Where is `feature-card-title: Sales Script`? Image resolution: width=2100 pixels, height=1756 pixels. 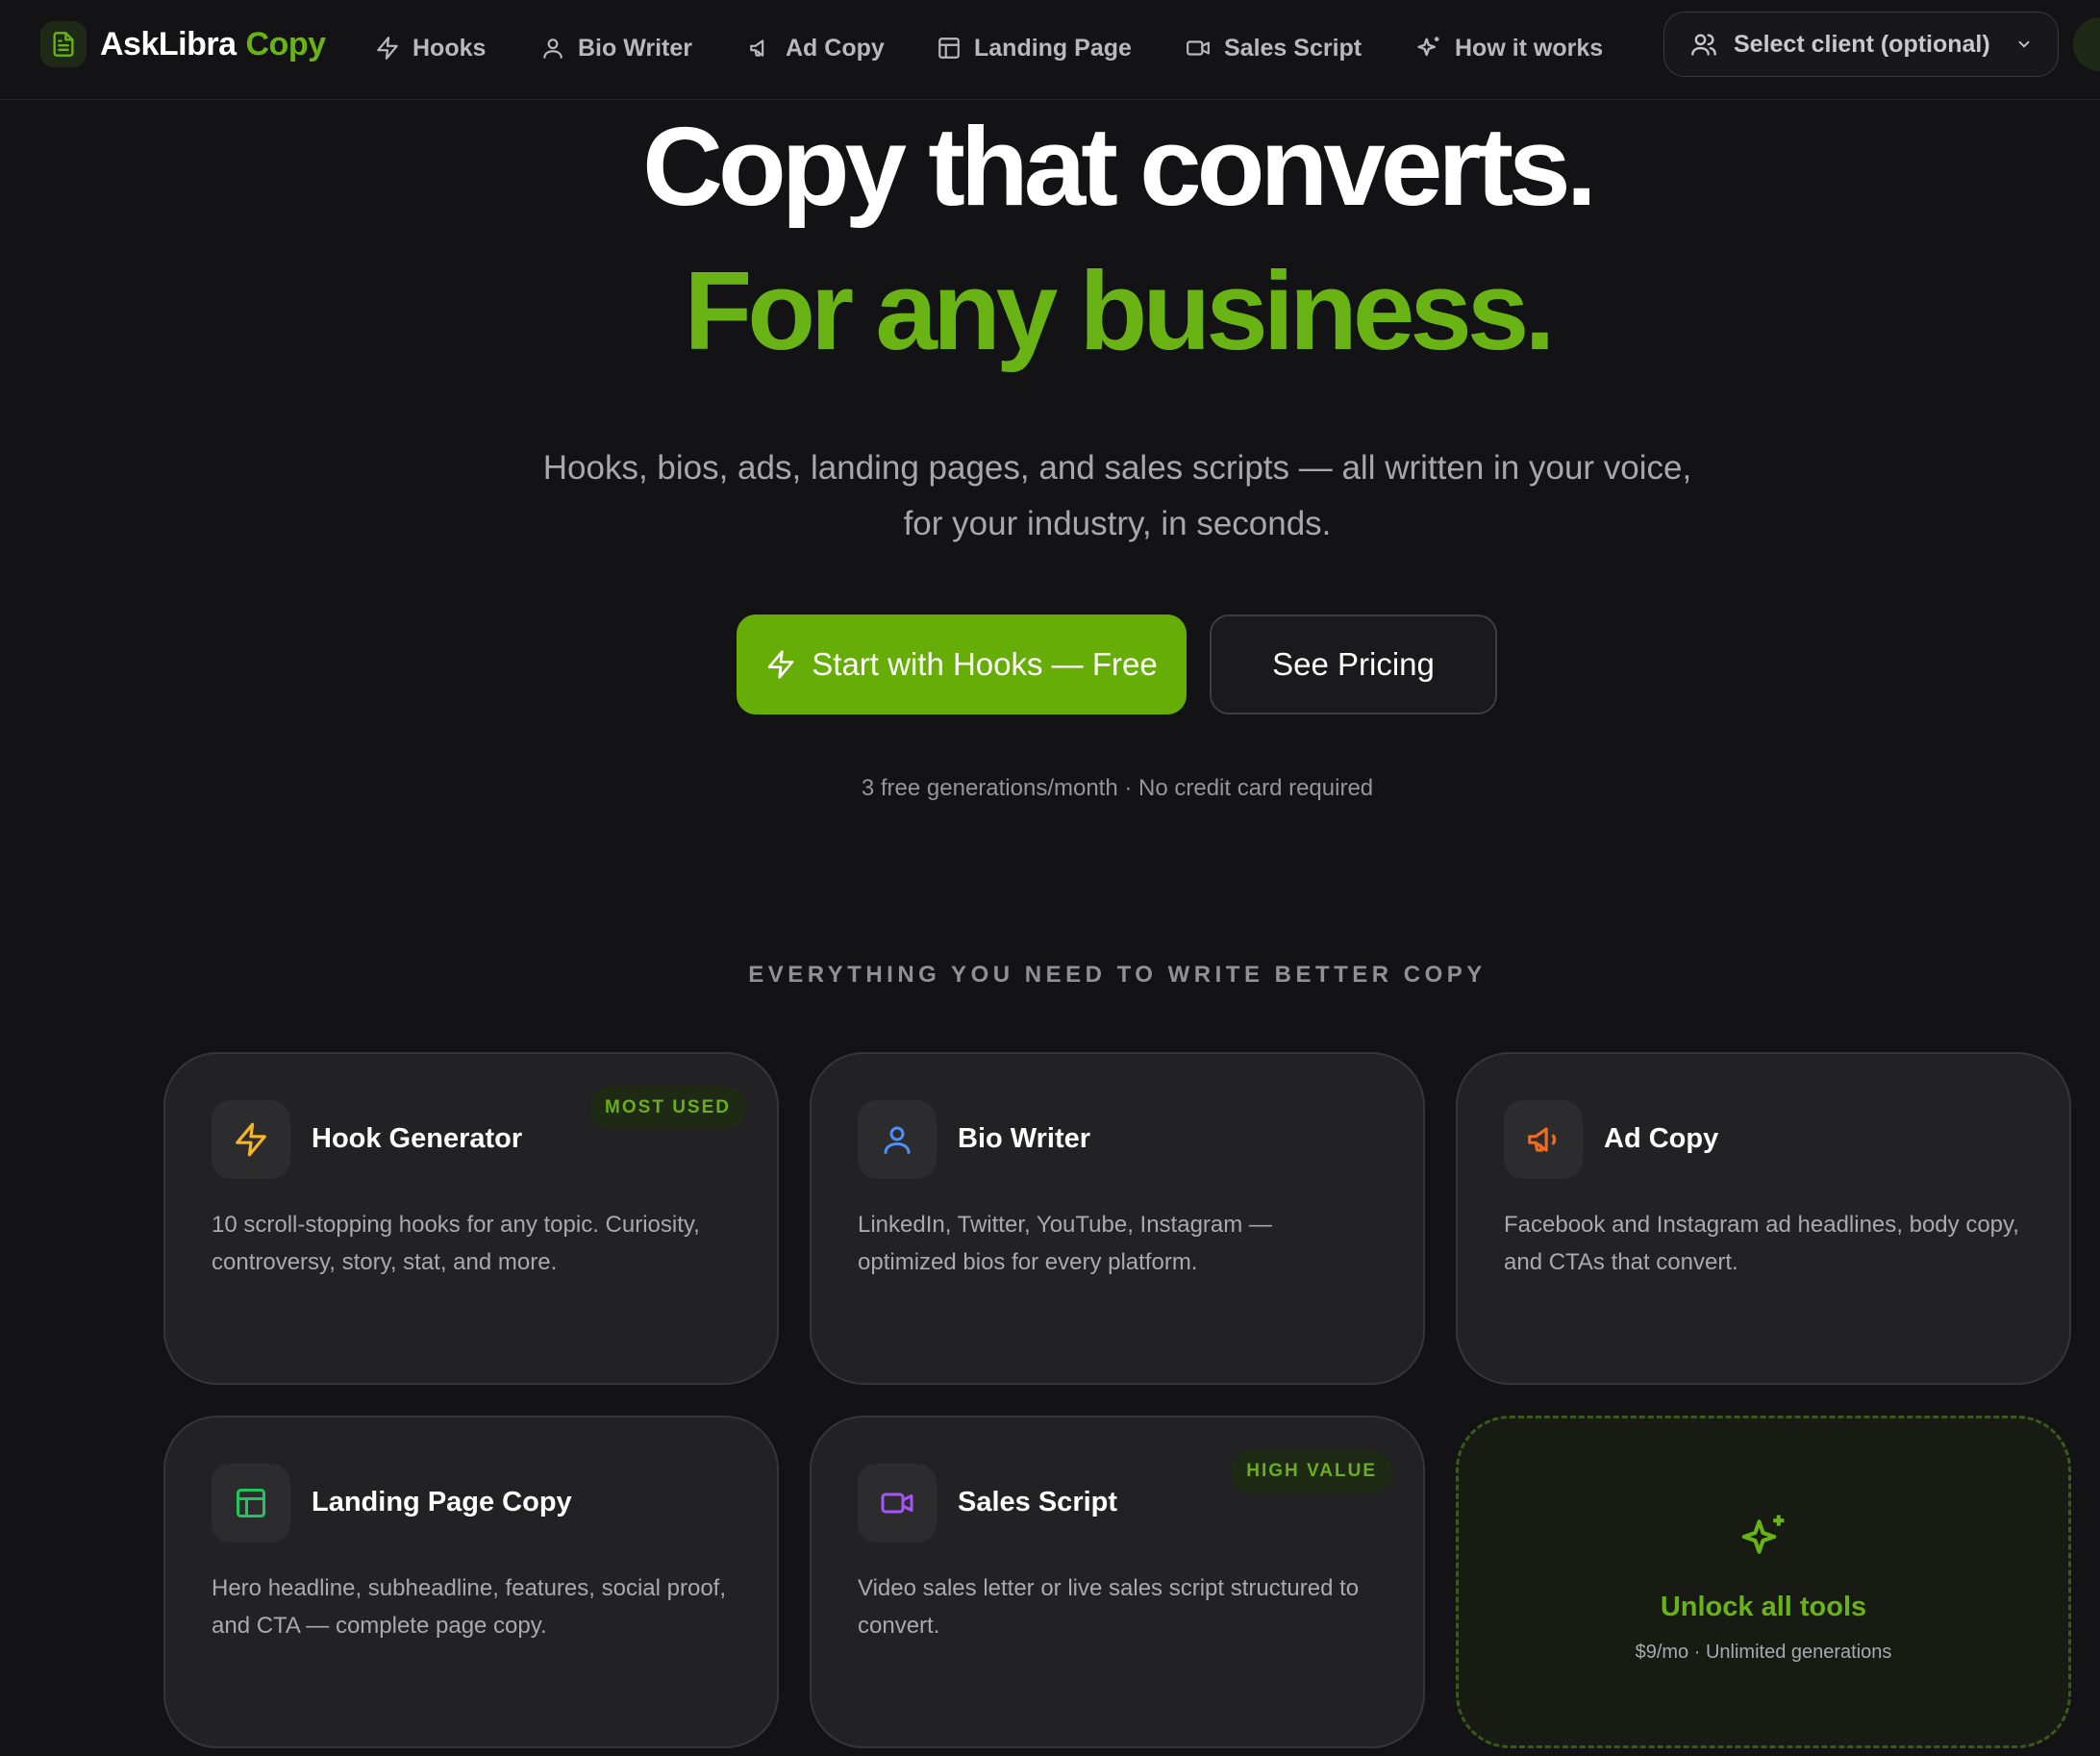 feature-card-title: Sales Script is located at coordinates (1038, 1502).